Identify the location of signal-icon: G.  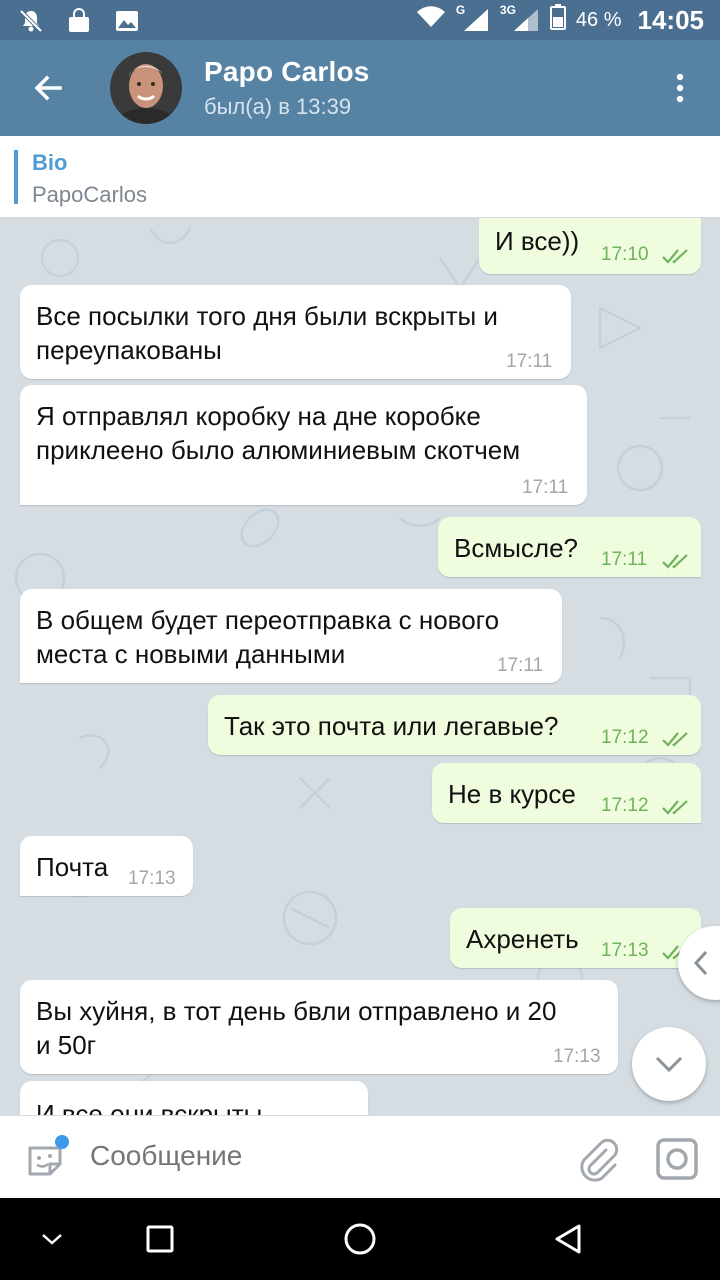
(473, 18).